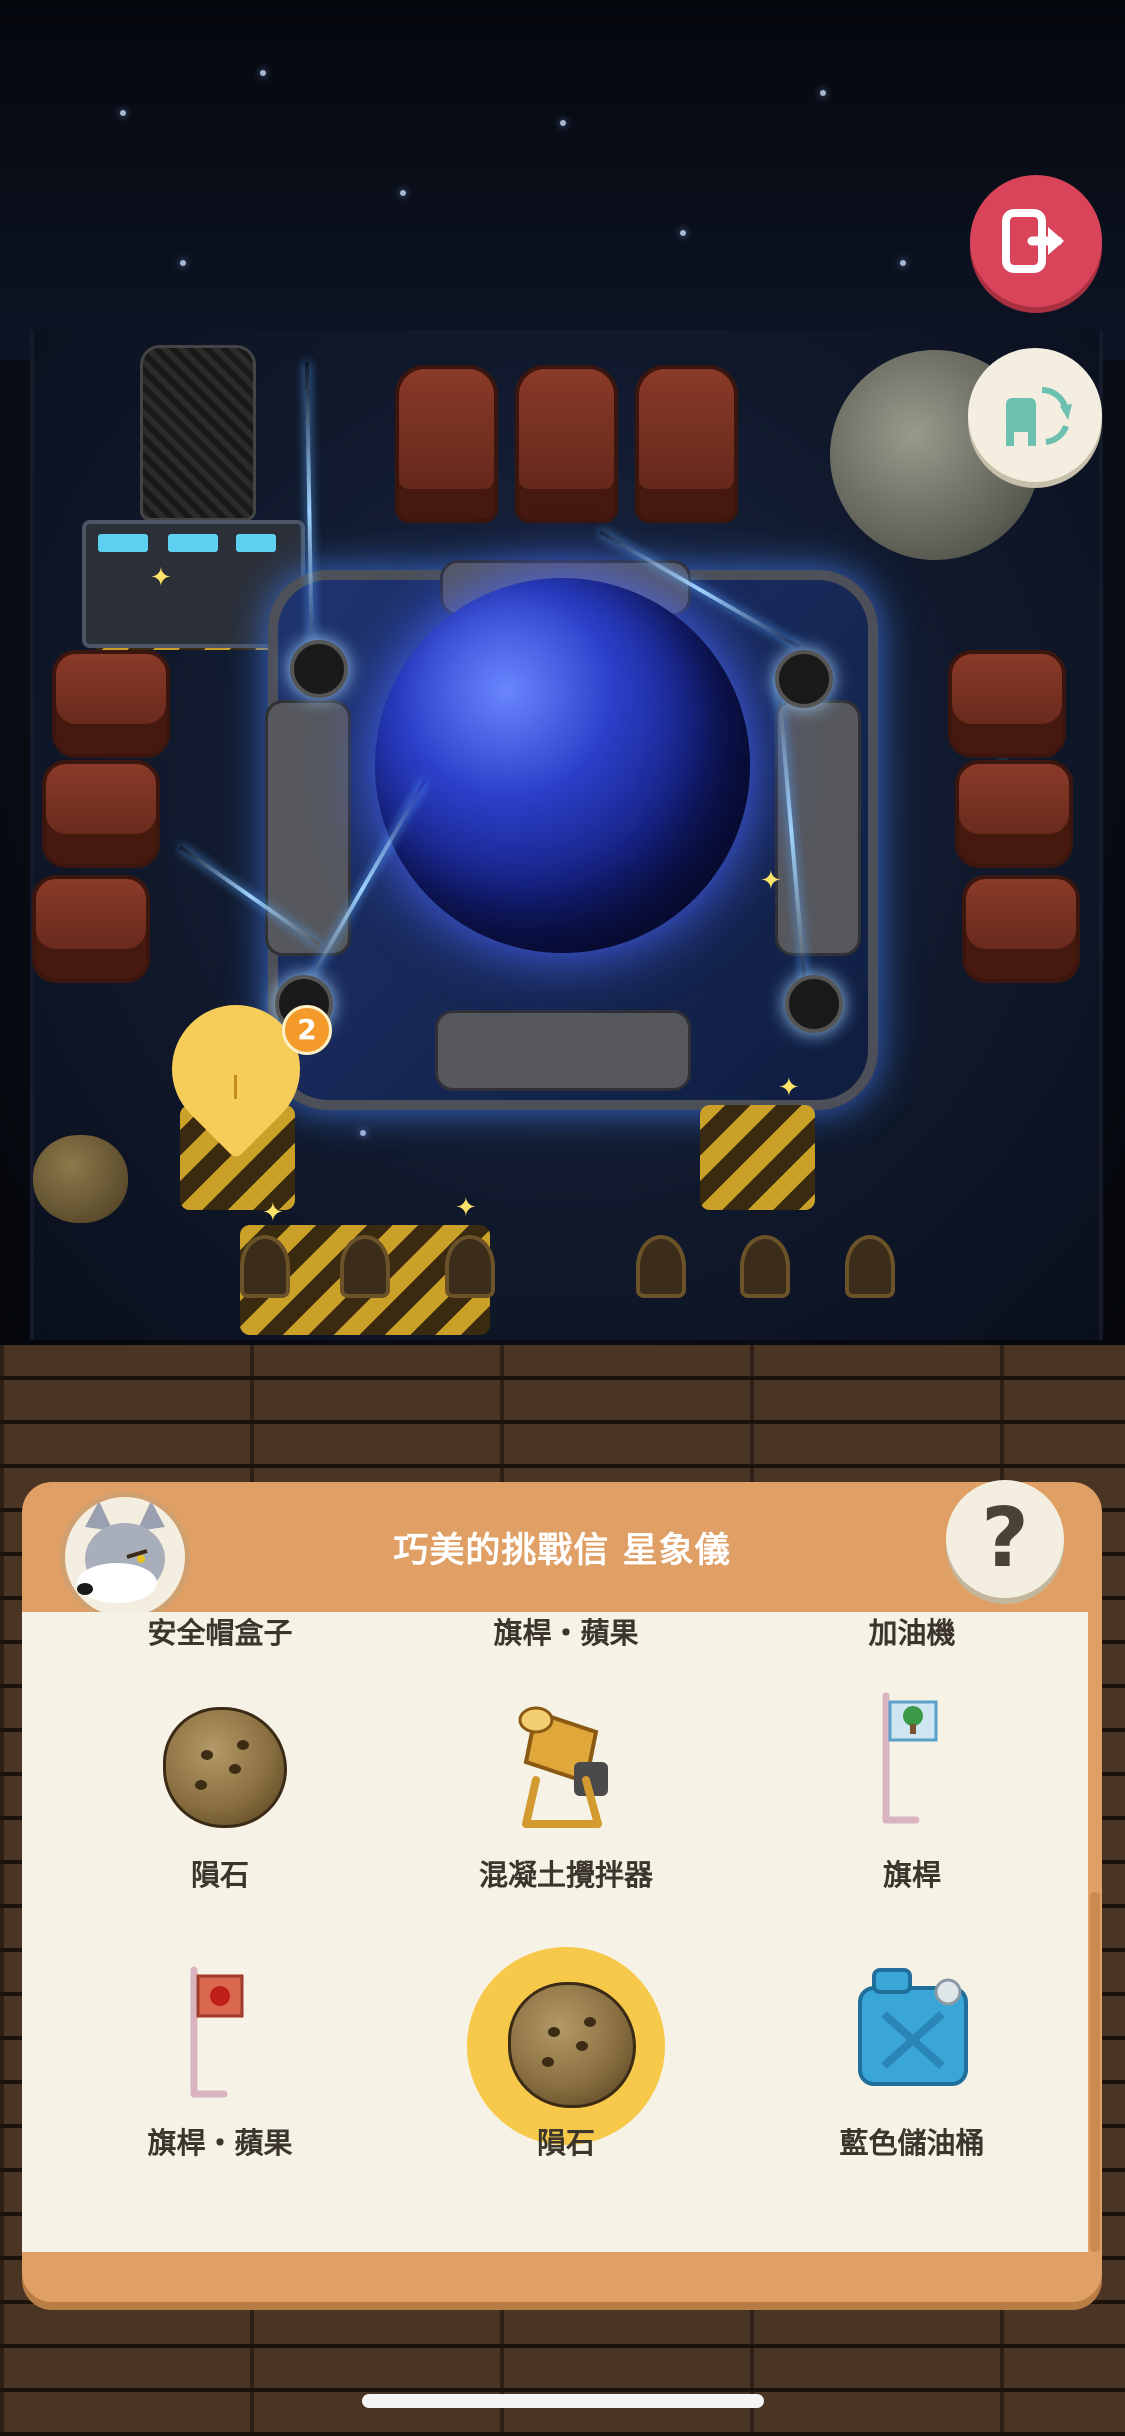  I want to click on item-label: 加油機, so click(912, 1633).